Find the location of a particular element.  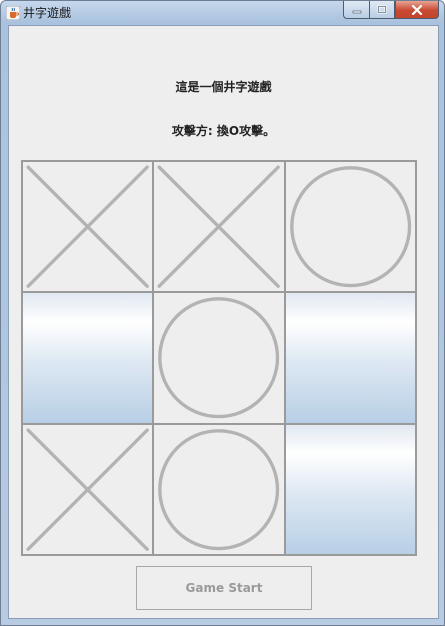

minimize-button is located at coordinates (356, 10).